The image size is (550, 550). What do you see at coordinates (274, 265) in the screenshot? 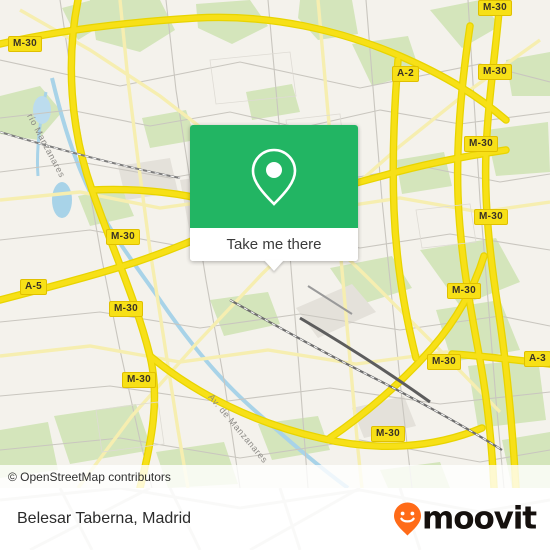
I see `popup-pointer-tail` at bounding box center [274, 265].